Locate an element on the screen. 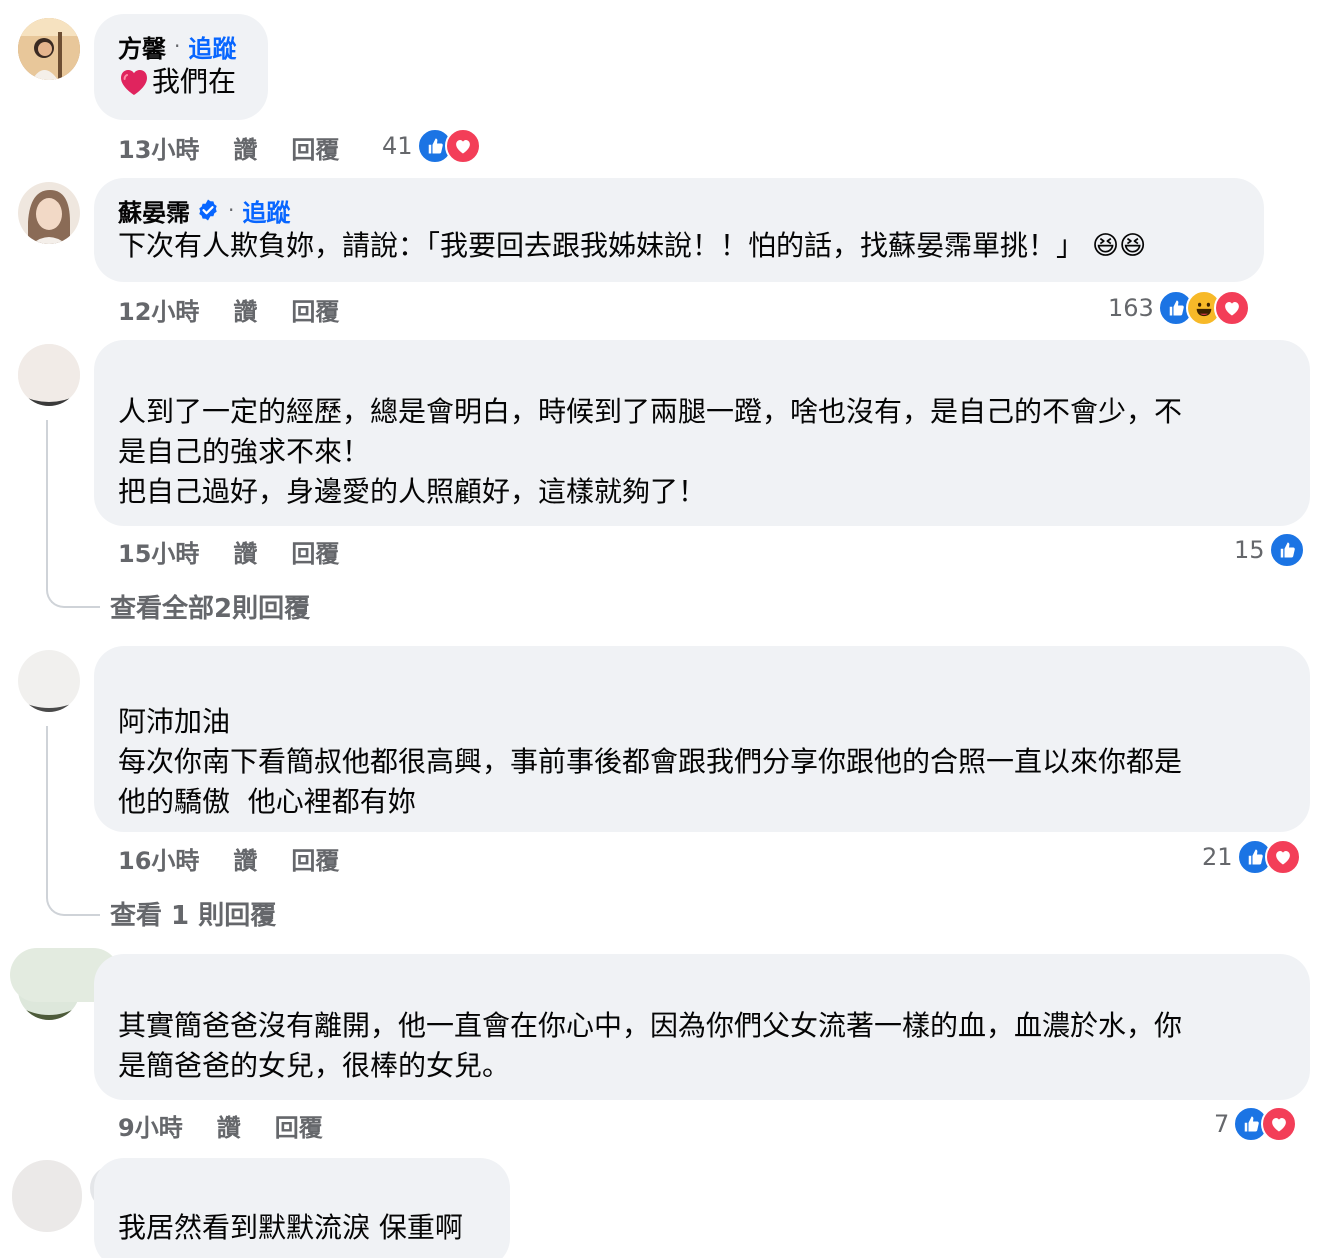 The height and width of the screenshot is (1258, 1330). commenter-name: 方馨 is located at coordinates (142, 46).